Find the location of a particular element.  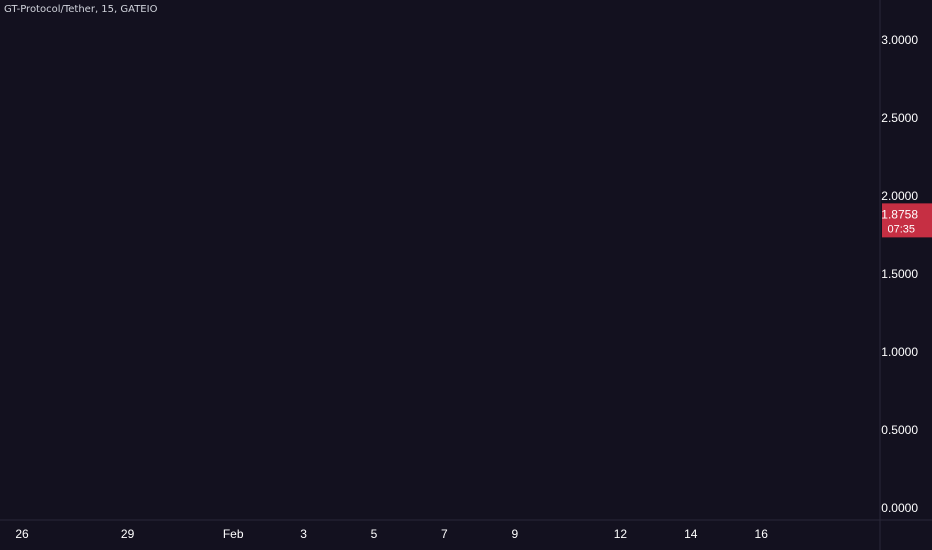

y-tick-3: 1.5000 is located at coordinates (899, 274).